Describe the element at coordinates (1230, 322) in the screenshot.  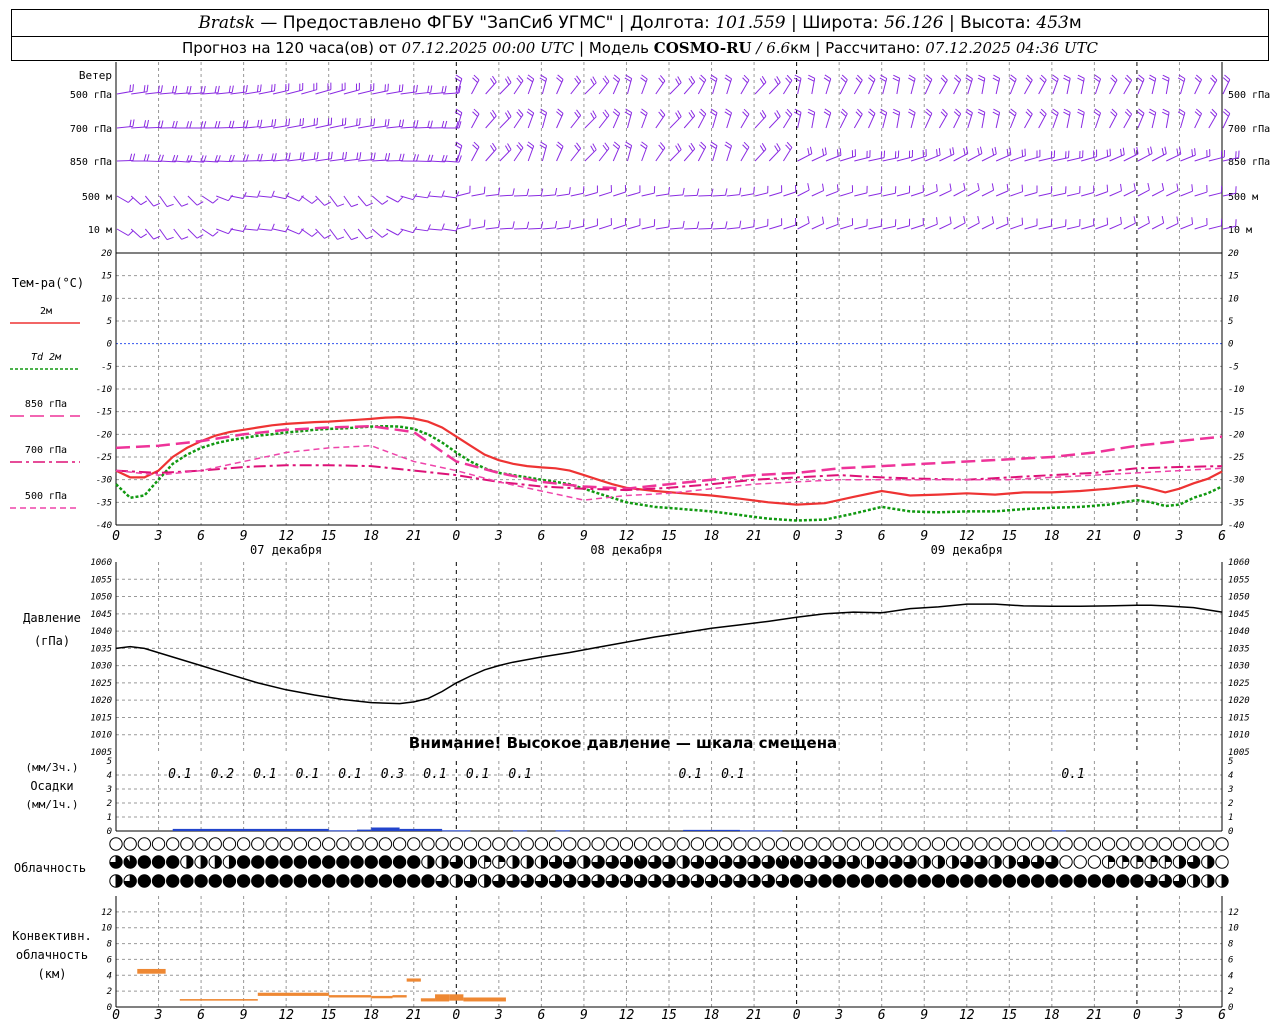
I see `temp-ytick-label-right: 5` at that location.